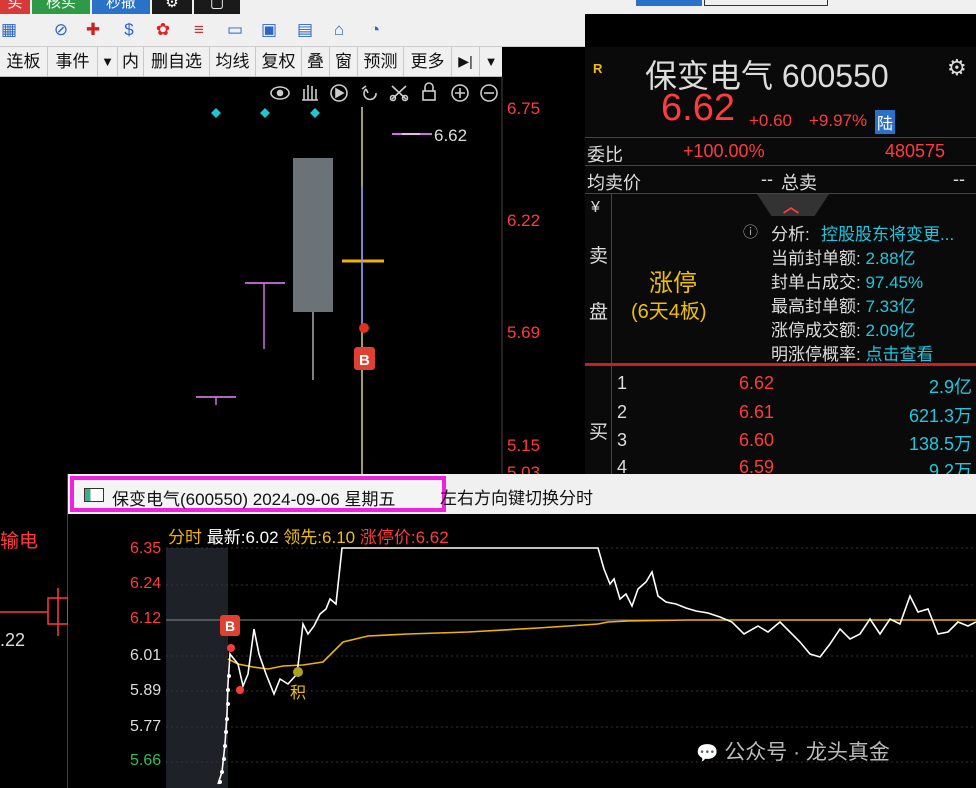 The height and width of the screenshot is (788, 976). I want to click on uk-flag-icon: ✚, so click(93, 30).